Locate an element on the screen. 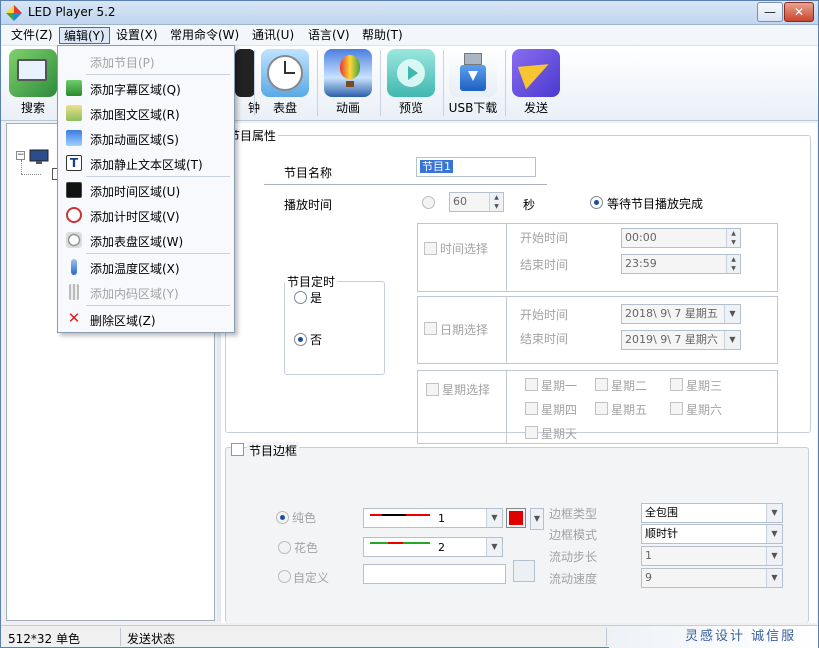  pattern-border-select: 2 ▼ is located at coordinates (433, 547).